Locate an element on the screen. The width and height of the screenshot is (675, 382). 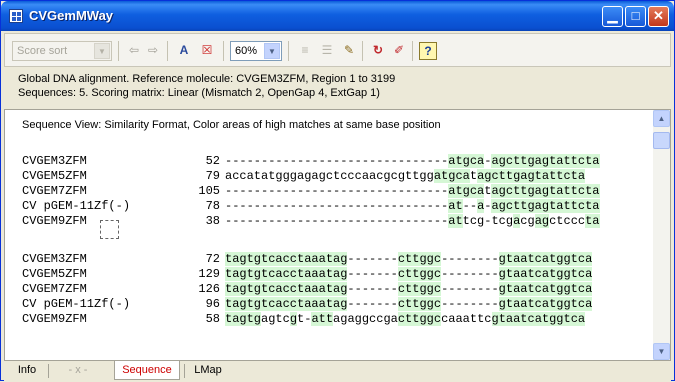
scroll-up-button: ▲ is located at coordinates (661, 118).